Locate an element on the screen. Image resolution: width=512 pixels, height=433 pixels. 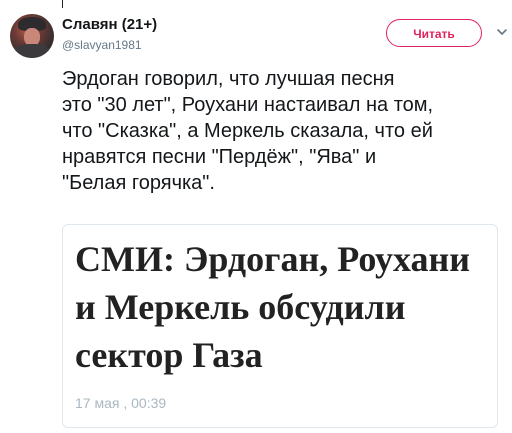
author-handle: @slavyan1981 is located at coordinates (102, 45).